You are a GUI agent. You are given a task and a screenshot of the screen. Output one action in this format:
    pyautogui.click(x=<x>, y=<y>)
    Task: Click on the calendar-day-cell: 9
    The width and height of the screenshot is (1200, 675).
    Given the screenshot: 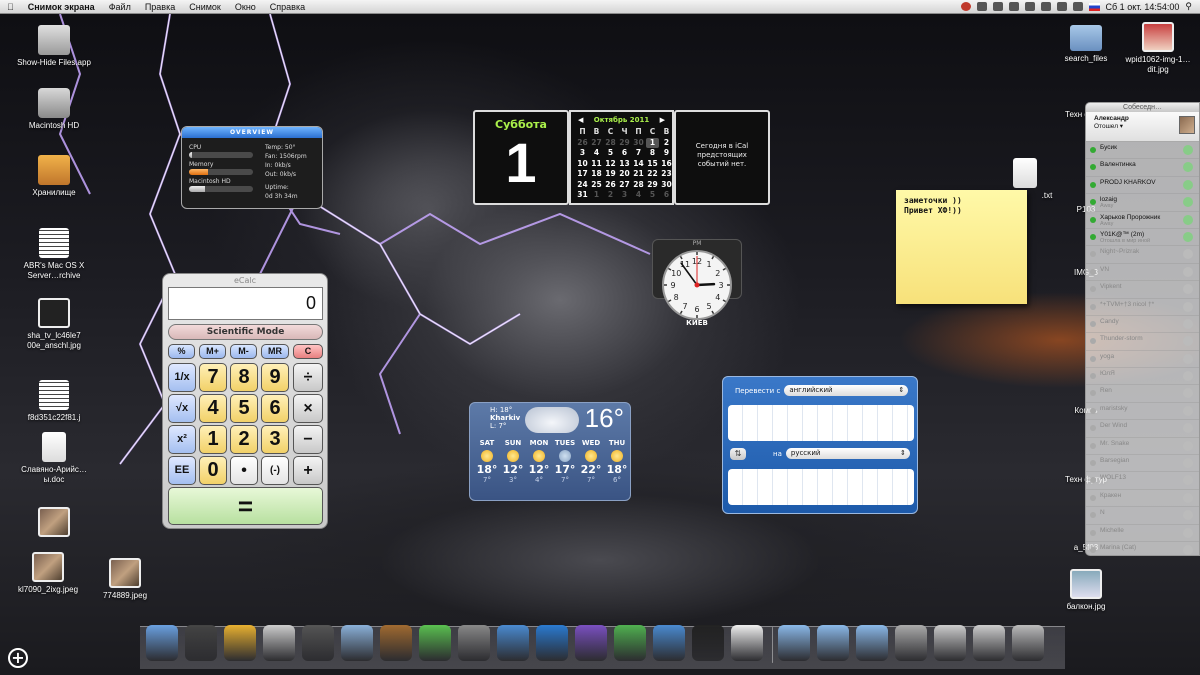 What is the action you would take?
    pyautogui.click(x=666, y=153)
    